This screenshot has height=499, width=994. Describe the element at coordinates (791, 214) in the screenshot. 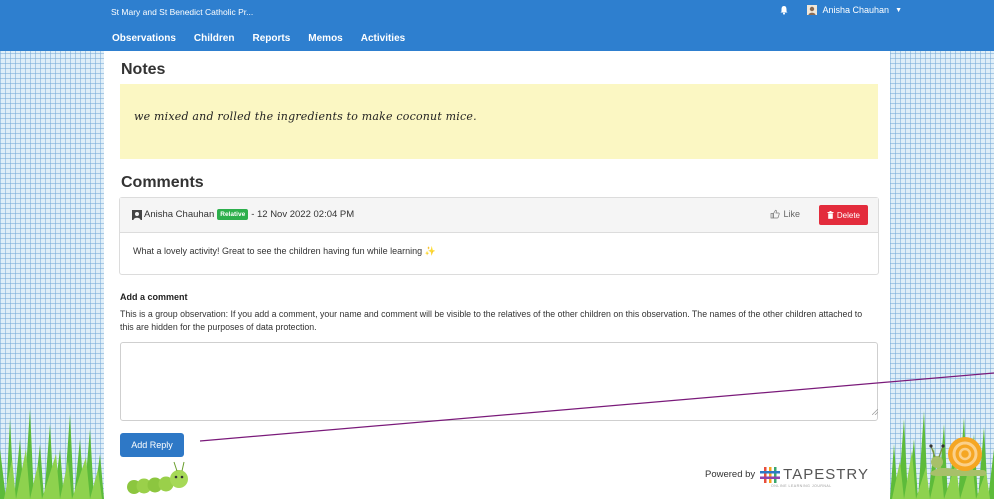

I see `like-label: Like` at that location.